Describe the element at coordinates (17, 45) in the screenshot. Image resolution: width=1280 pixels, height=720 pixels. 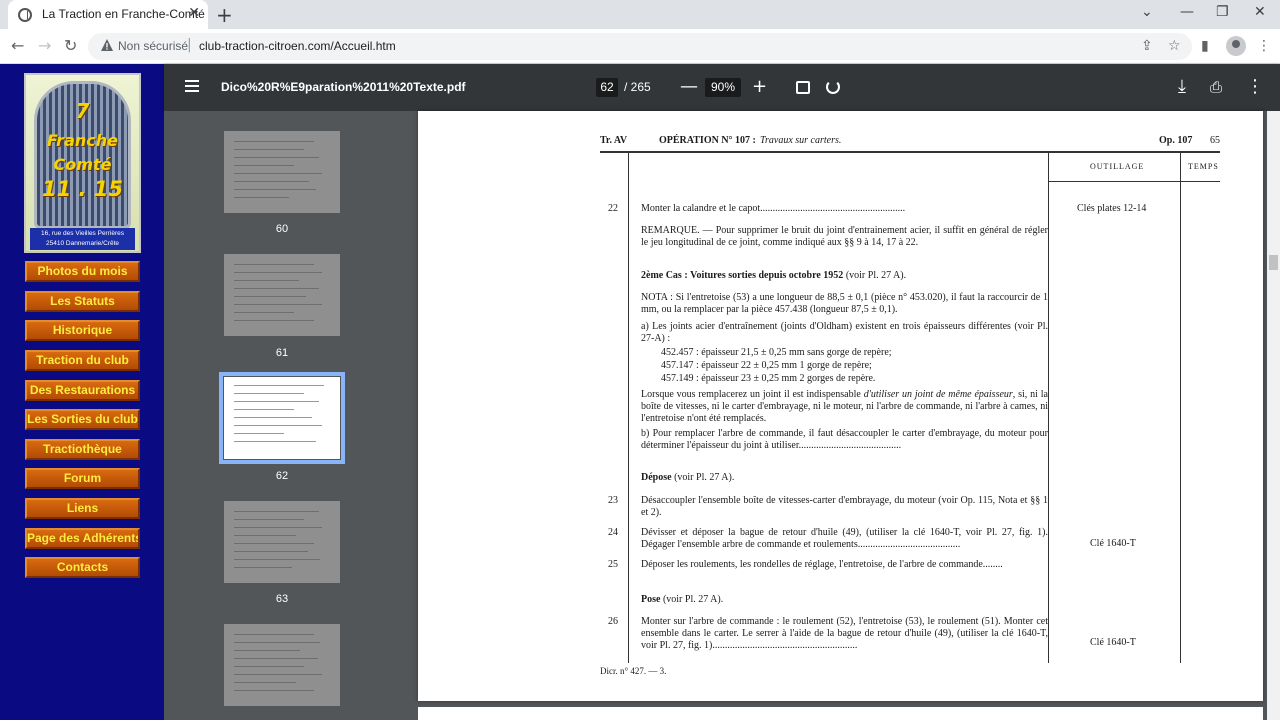
I see `back-icon: ←` at that location.